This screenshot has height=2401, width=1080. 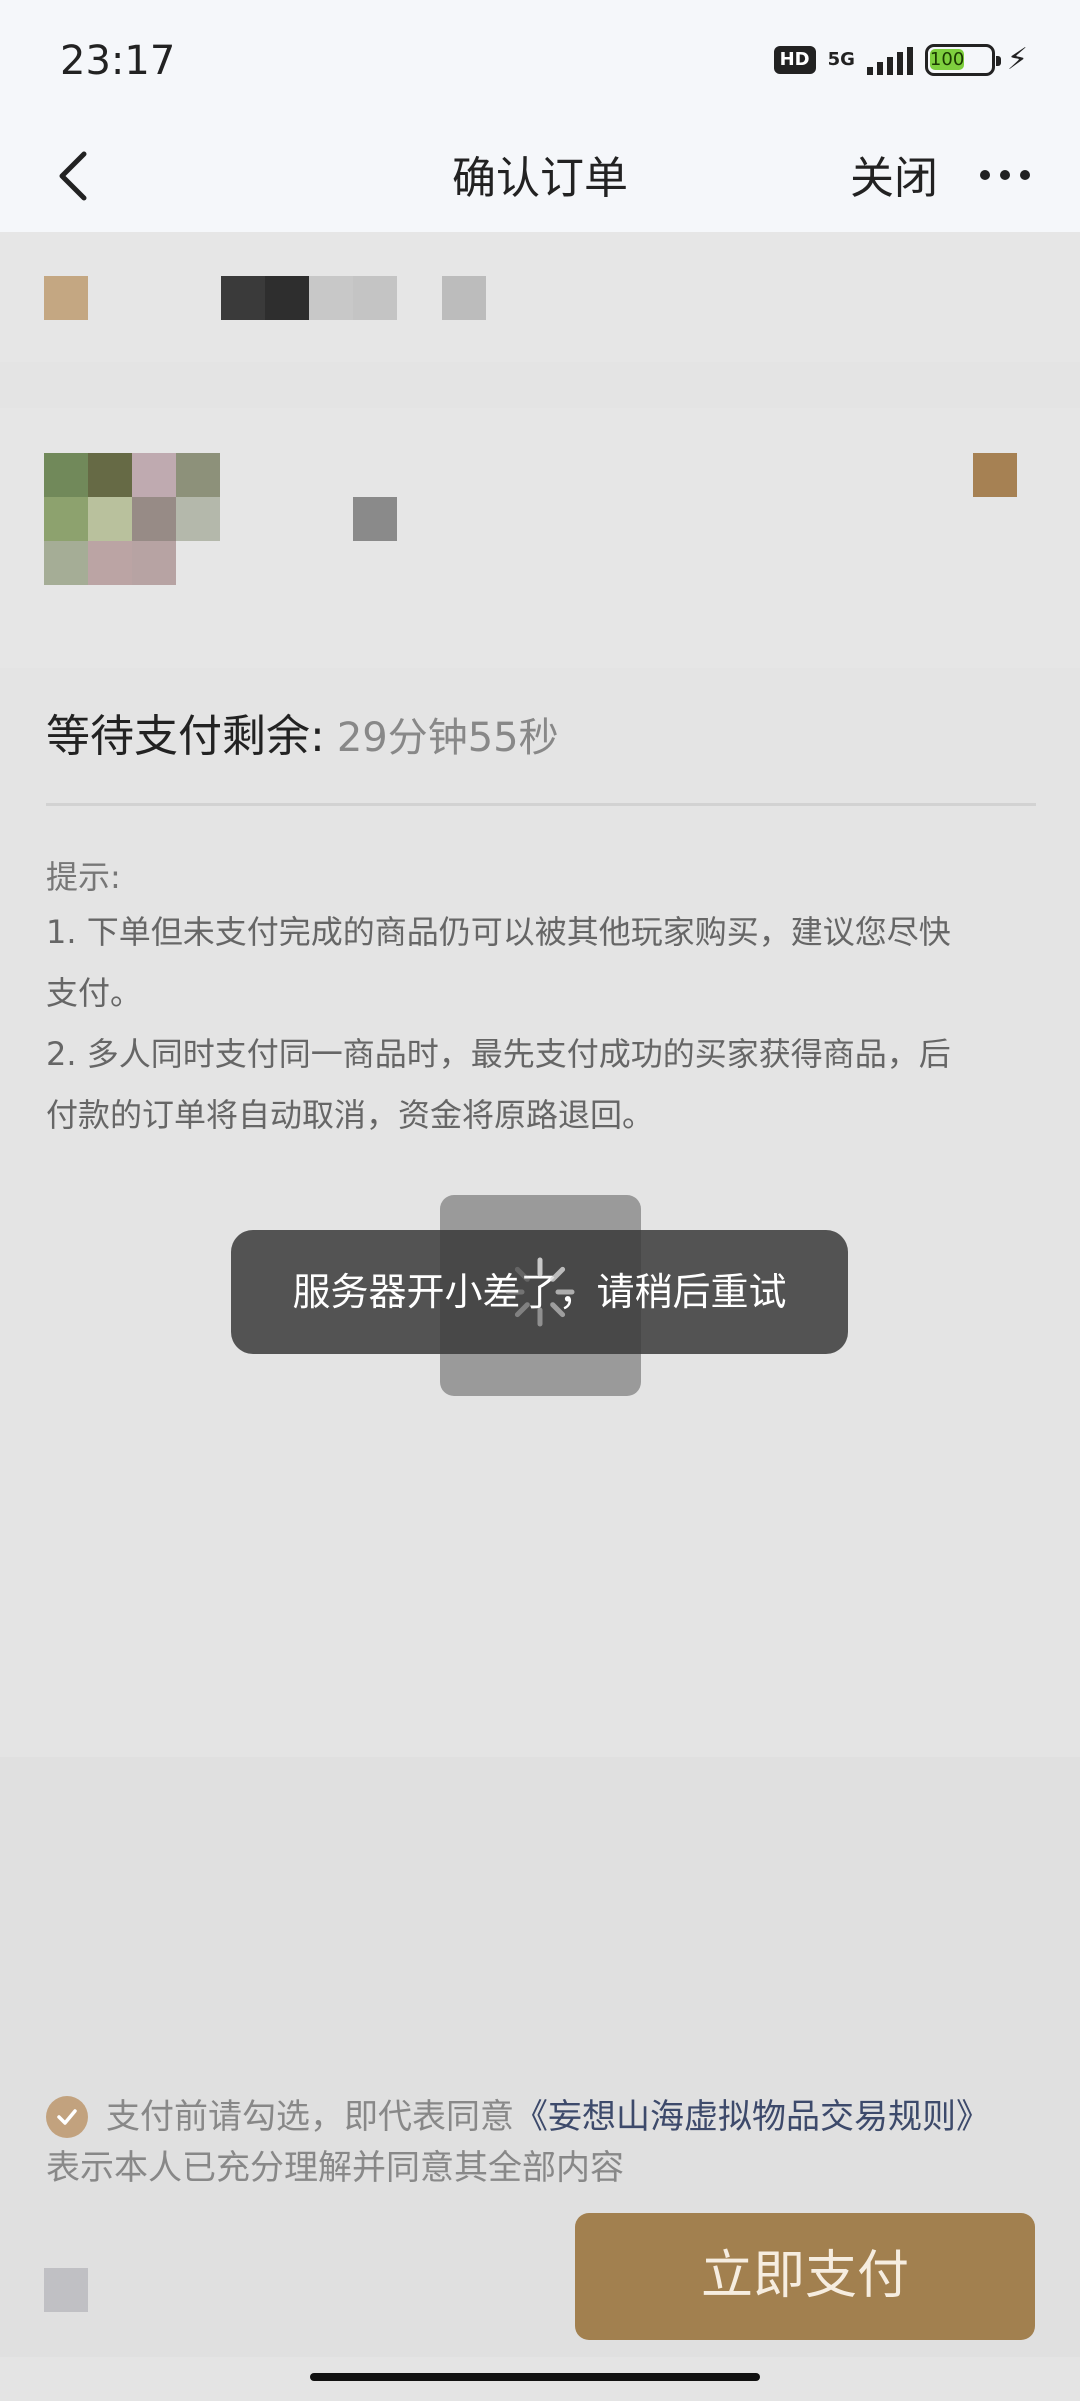 I want to click on close-button: 关闭, so click(x=894, y=174).